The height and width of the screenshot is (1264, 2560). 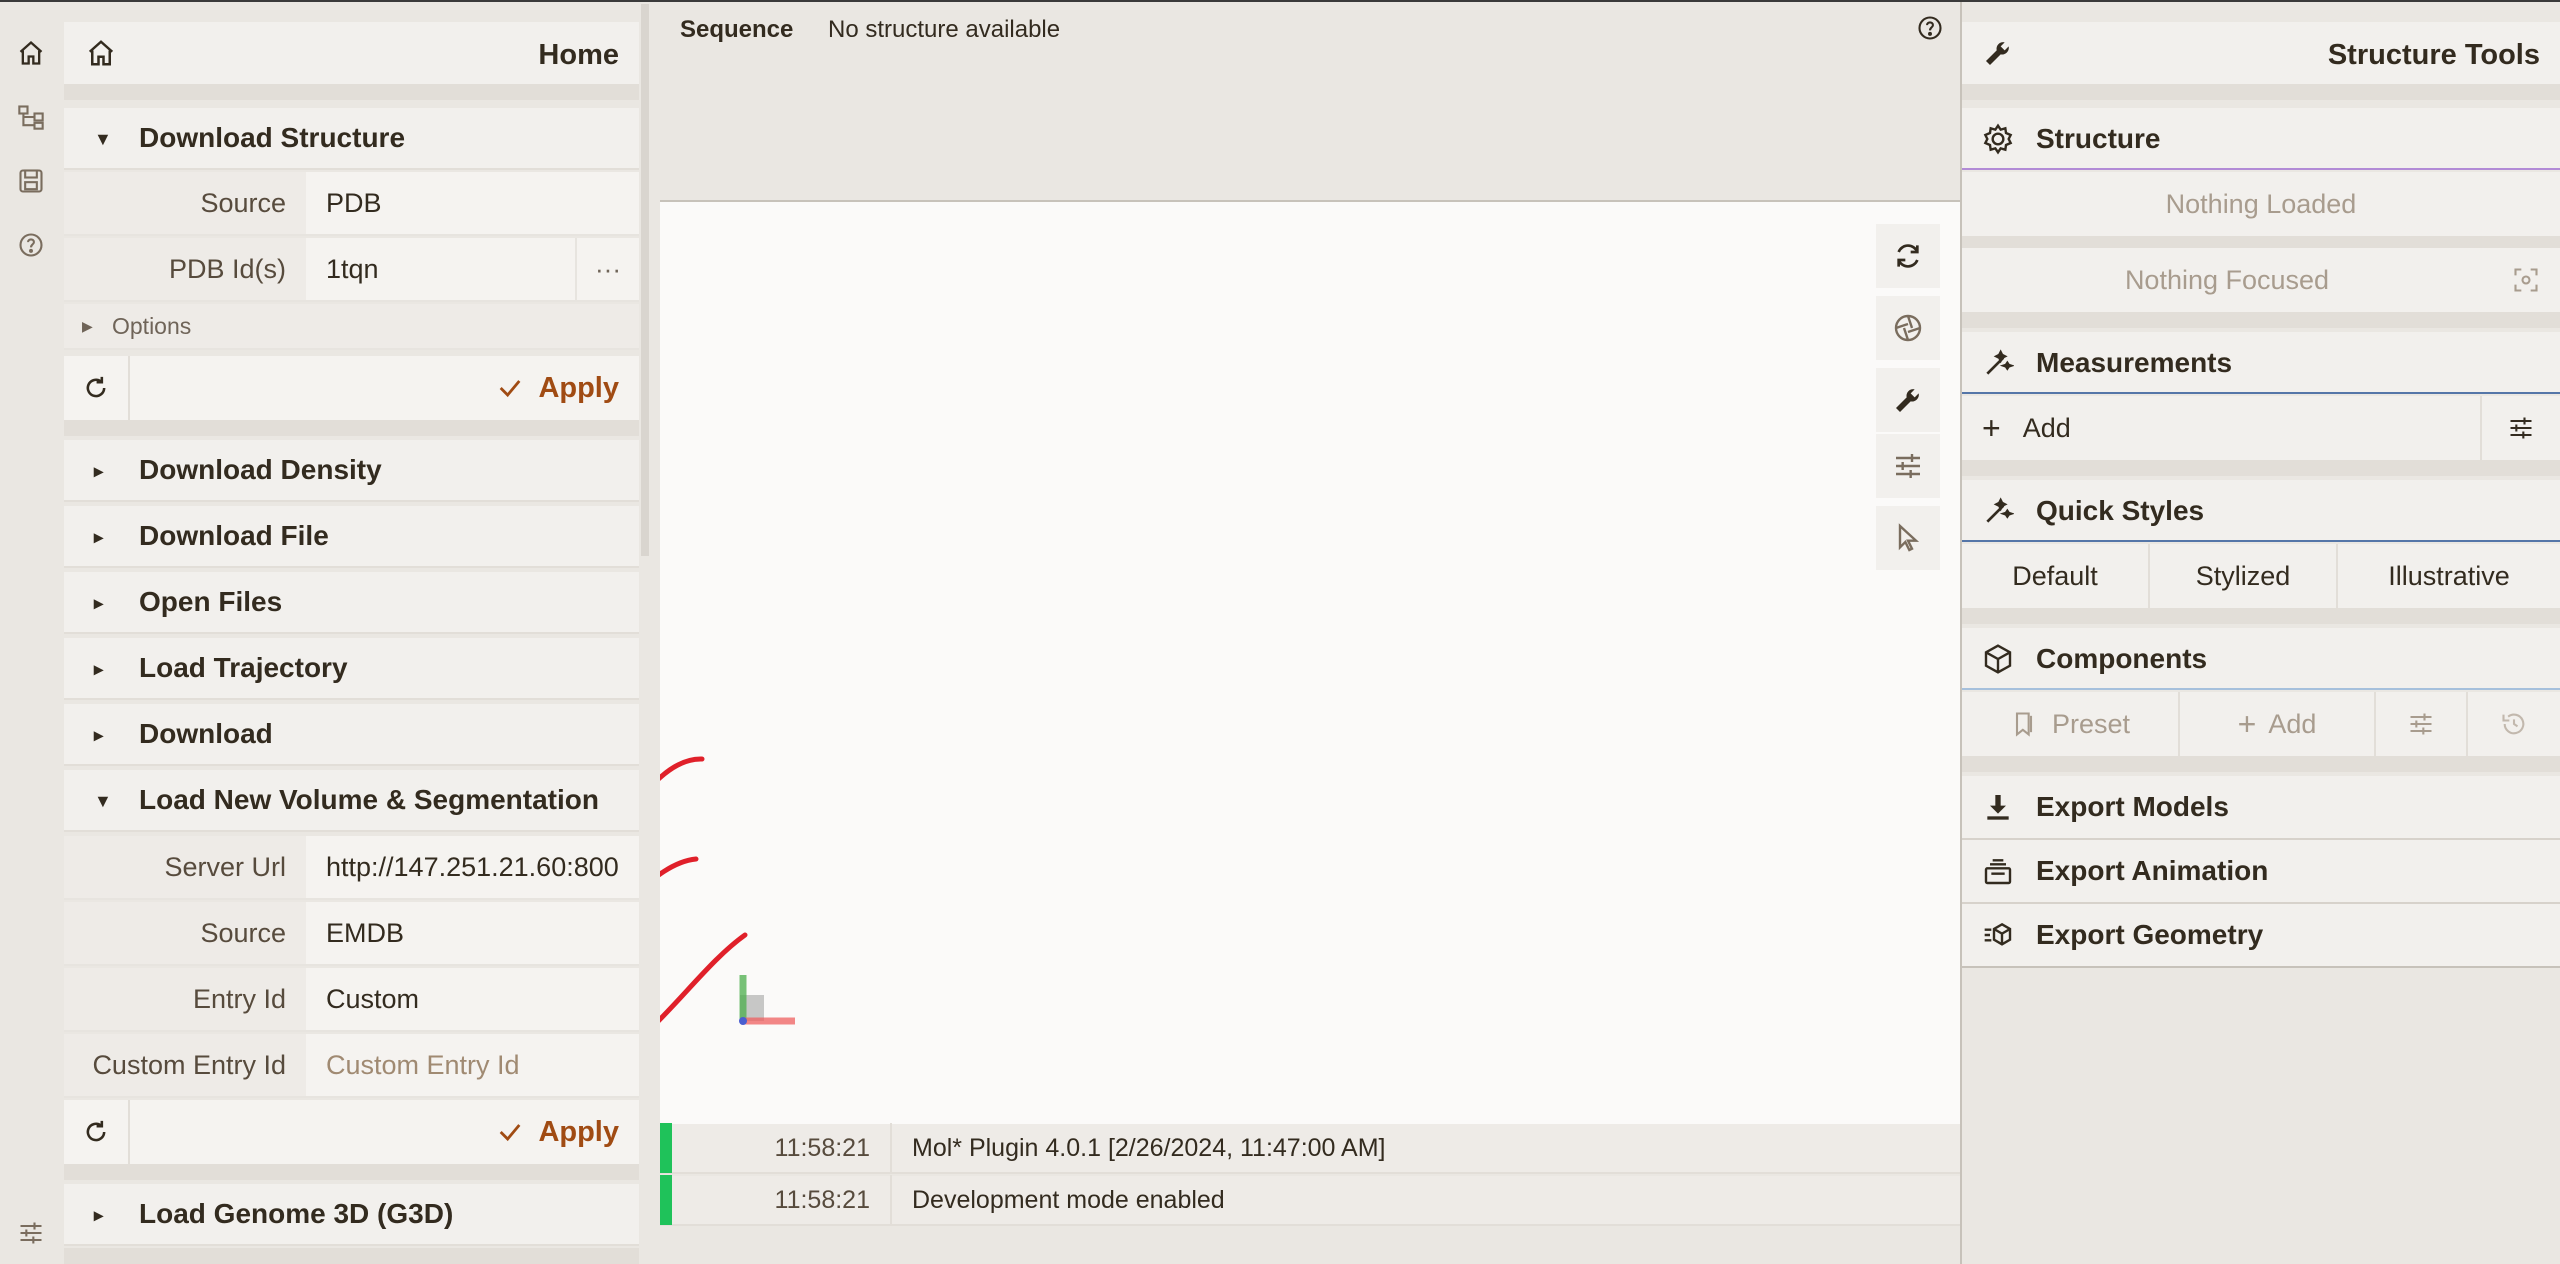 What do you see at coordinates (607, 269) in the screenshot?
I see `more-options-button: ···` at bounding box center [607, 269].